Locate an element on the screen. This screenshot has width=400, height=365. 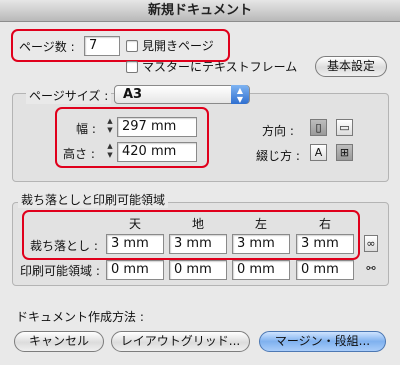
portrait-icon: ▯ is located at coordinates (318, 127).